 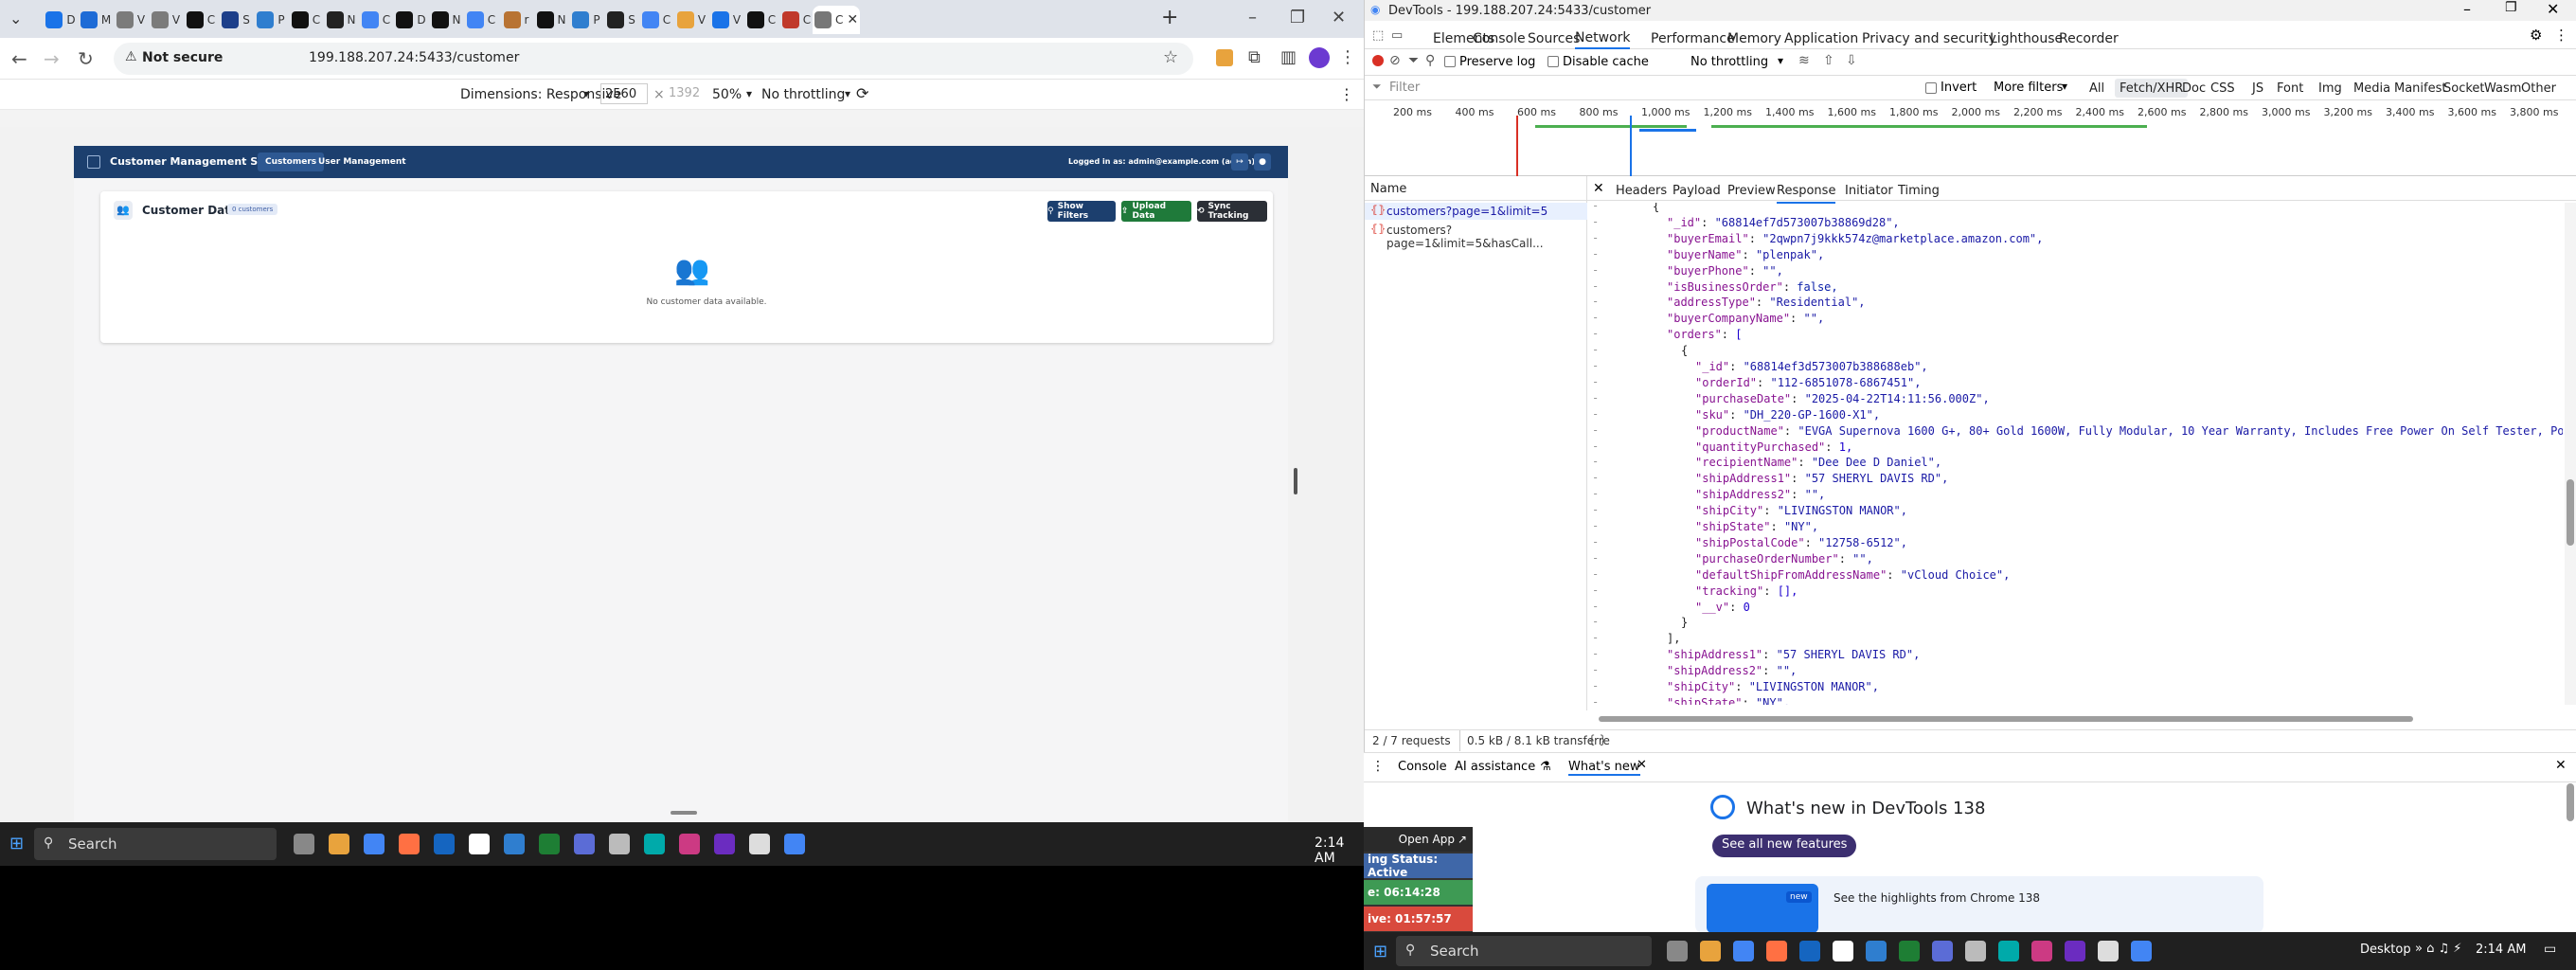 I want to click on devtools-tab-privacy-and-security: Privacy and security, so click(x=1929, y=38).